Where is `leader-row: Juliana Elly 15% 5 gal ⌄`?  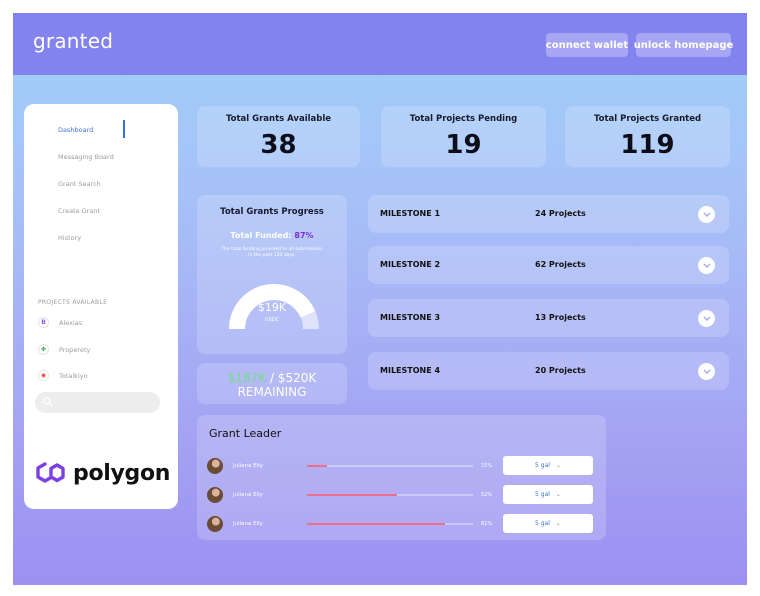
leader-row: Juliana Elly 15% 5 gal ⌄ is located at coordinates (402, 466).